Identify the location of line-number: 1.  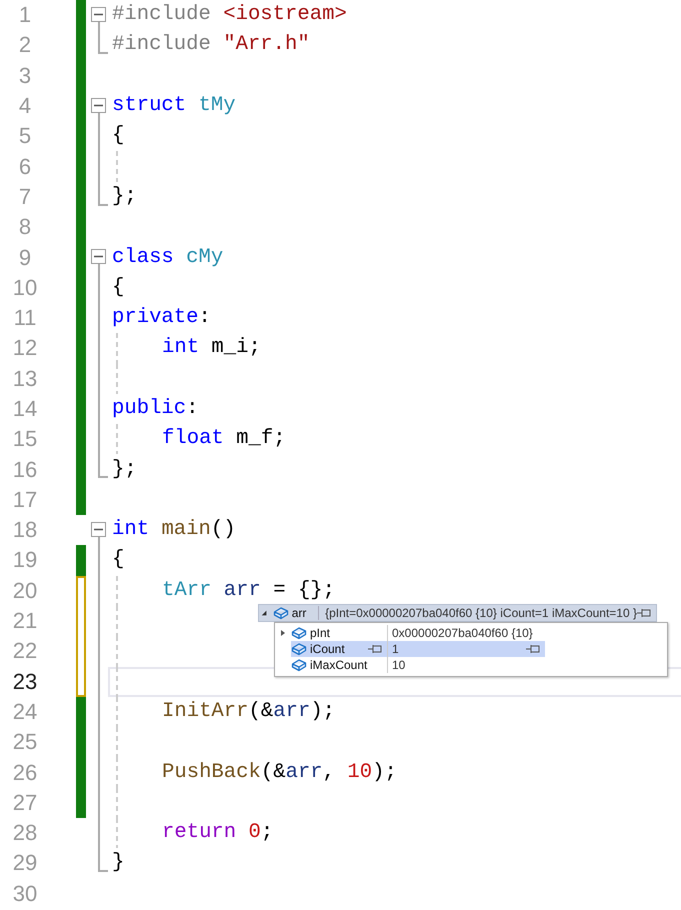
(25, 15).